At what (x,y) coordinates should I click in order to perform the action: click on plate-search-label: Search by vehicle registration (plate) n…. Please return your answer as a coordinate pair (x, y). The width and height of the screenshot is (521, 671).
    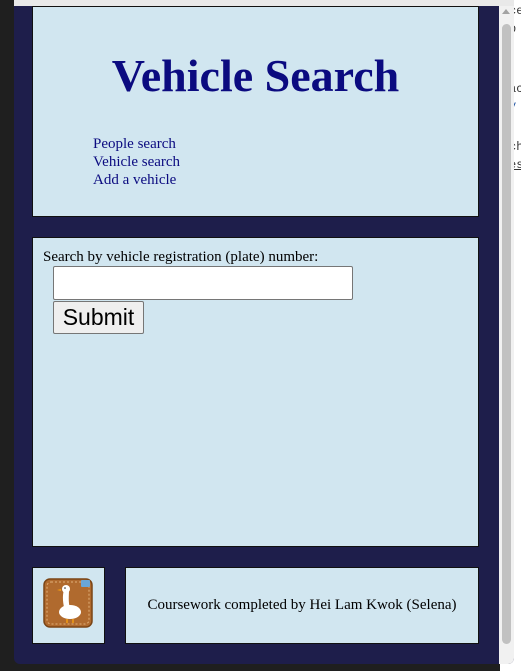
    Looking at the image, I should click on (181, 257).